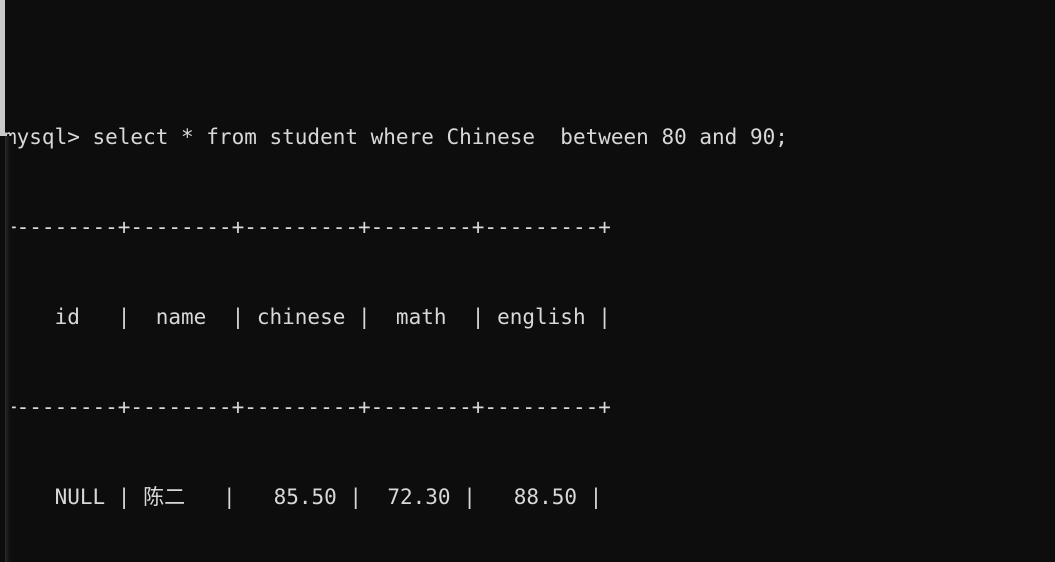  I want to click on vertical-scrollbar-thumb, so click(2, 68).